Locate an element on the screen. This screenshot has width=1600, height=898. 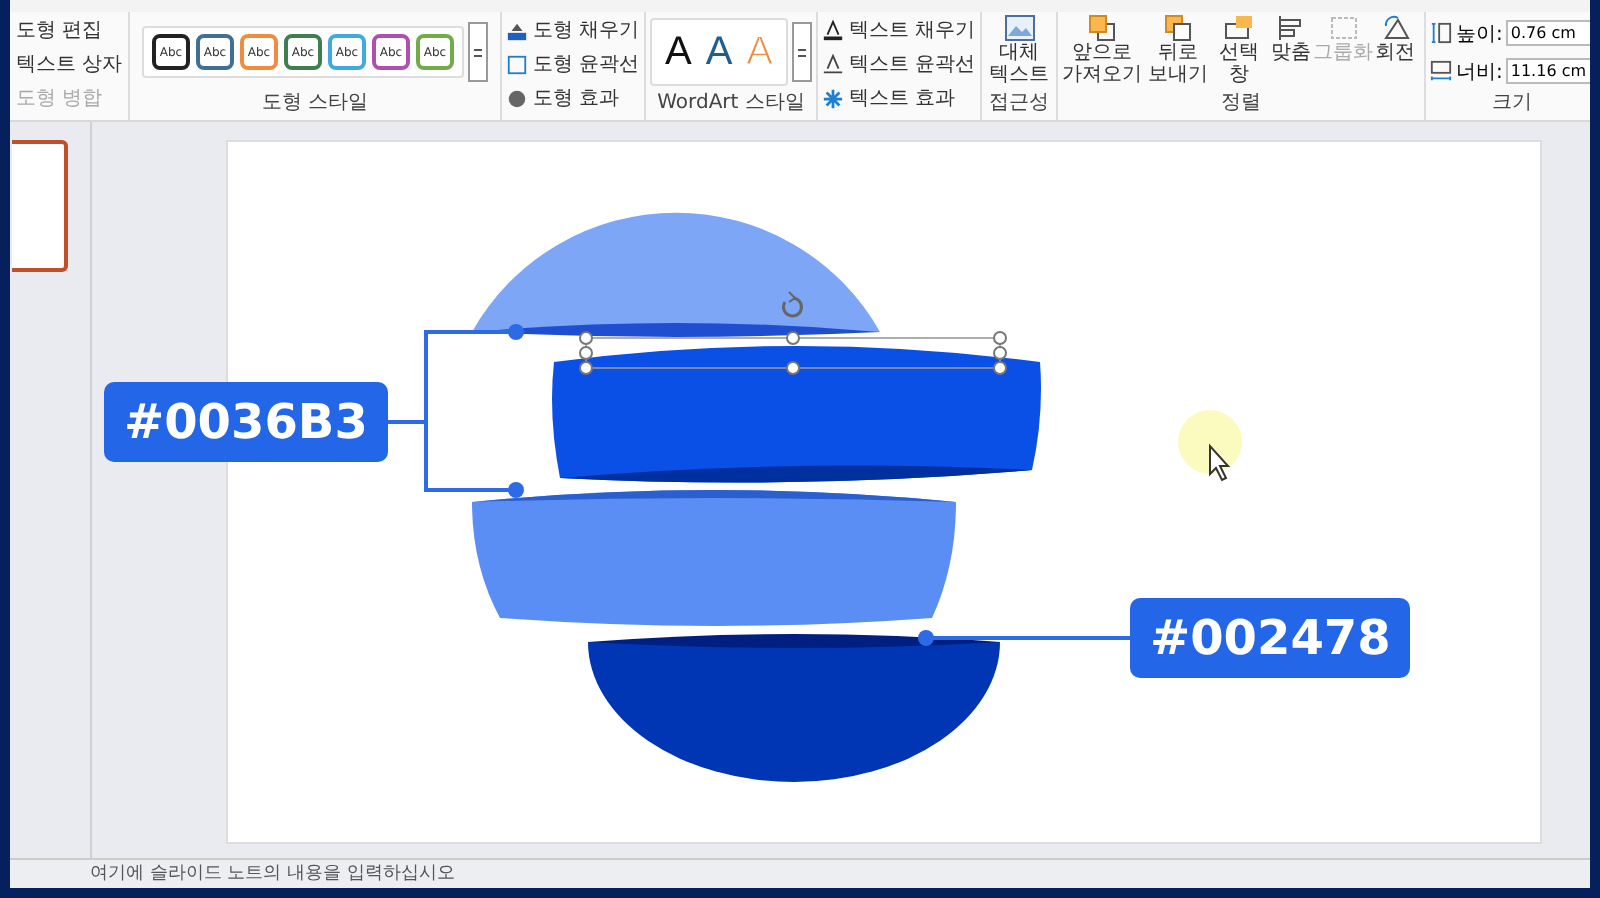
arrange-button: 선택 창 is located at coordinates (1239, 52).